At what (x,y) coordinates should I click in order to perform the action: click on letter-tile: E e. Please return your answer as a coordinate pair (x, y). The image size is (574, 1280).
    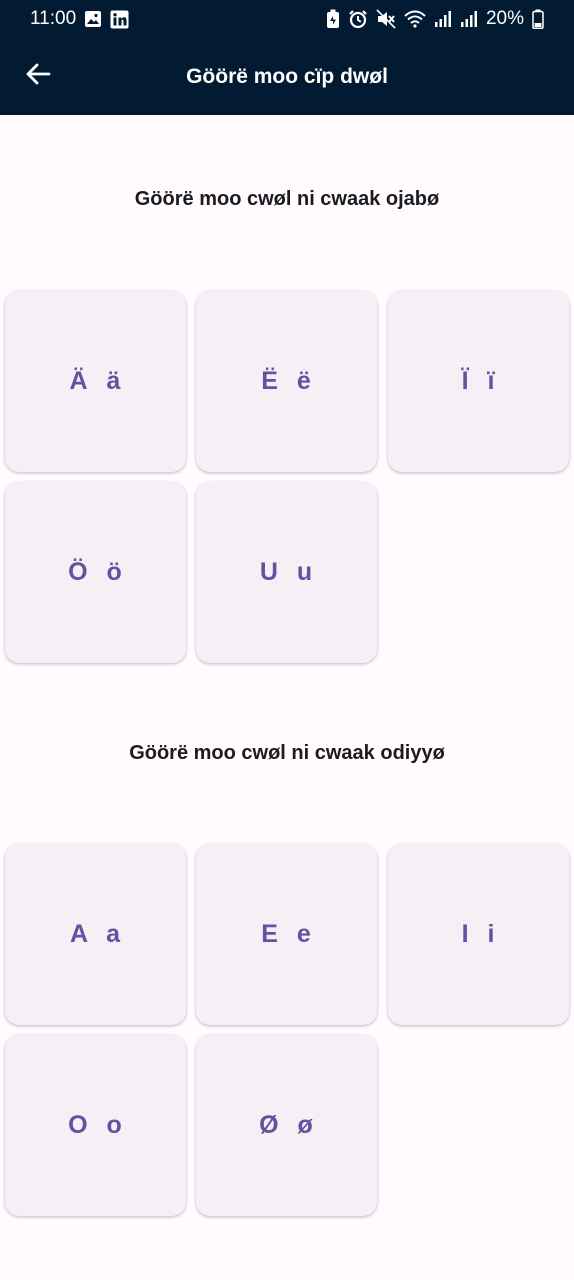
    Looking at the image, I should click on (286, 934).